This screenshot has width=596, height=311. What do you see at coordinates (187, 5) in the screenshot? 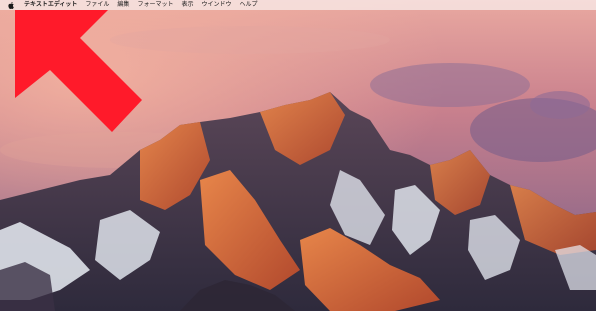
I see `menu-view: 表示` at bounding box center [187, 5].